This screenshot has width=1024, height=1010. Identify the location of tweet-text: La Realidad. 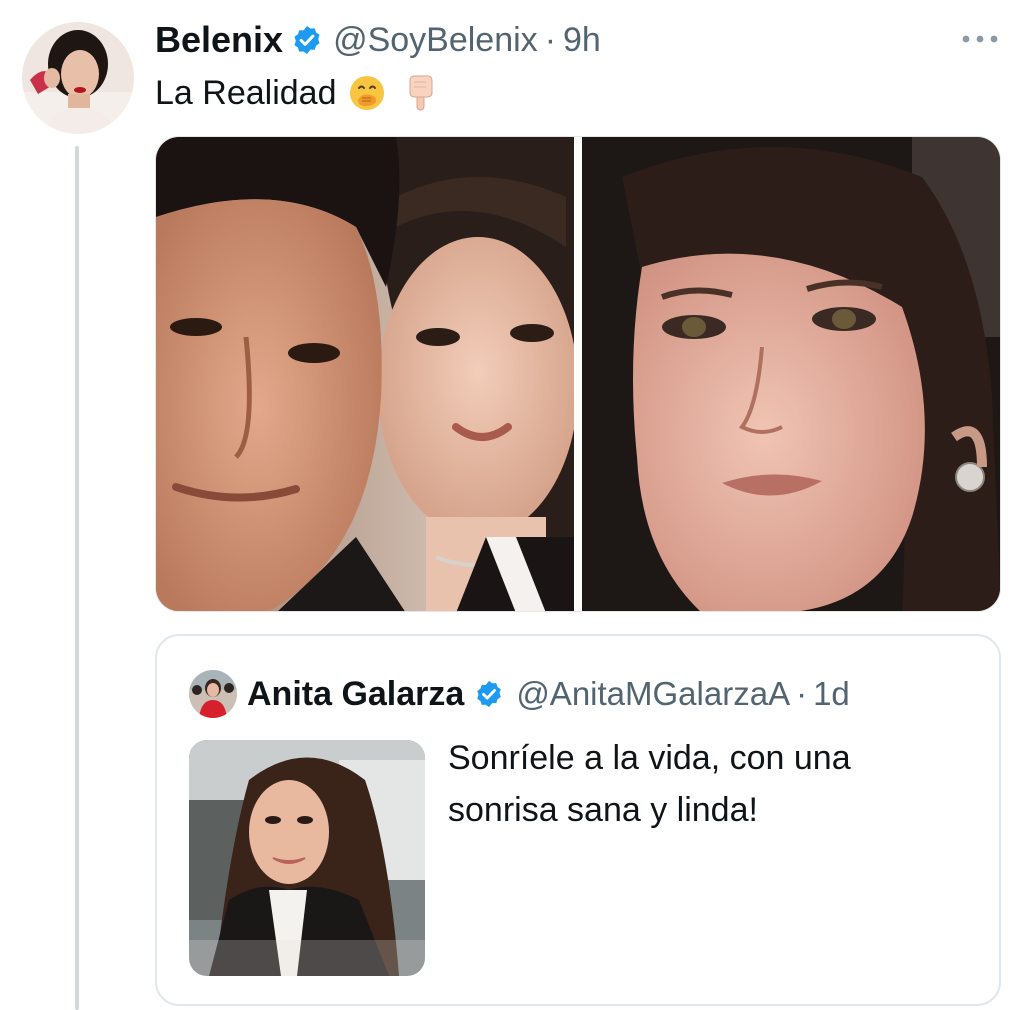
(297, 93).